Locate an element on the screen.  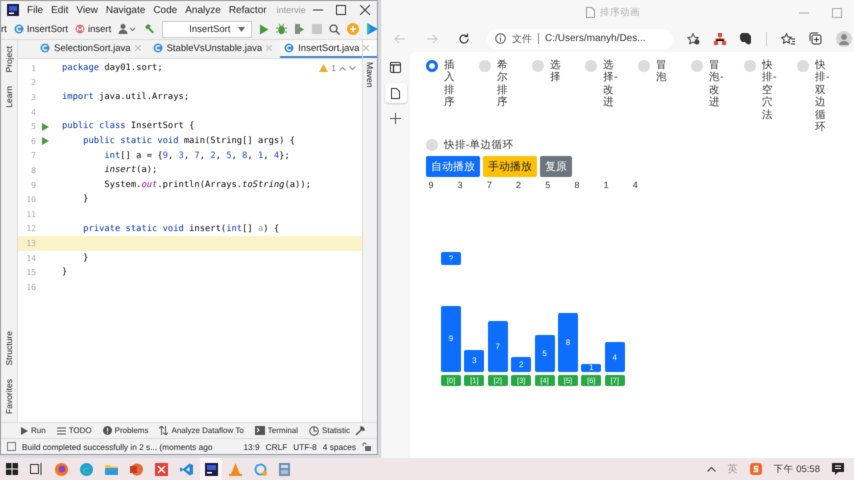
indent-setting: 4 spaces is located at coordinates (339, 447).